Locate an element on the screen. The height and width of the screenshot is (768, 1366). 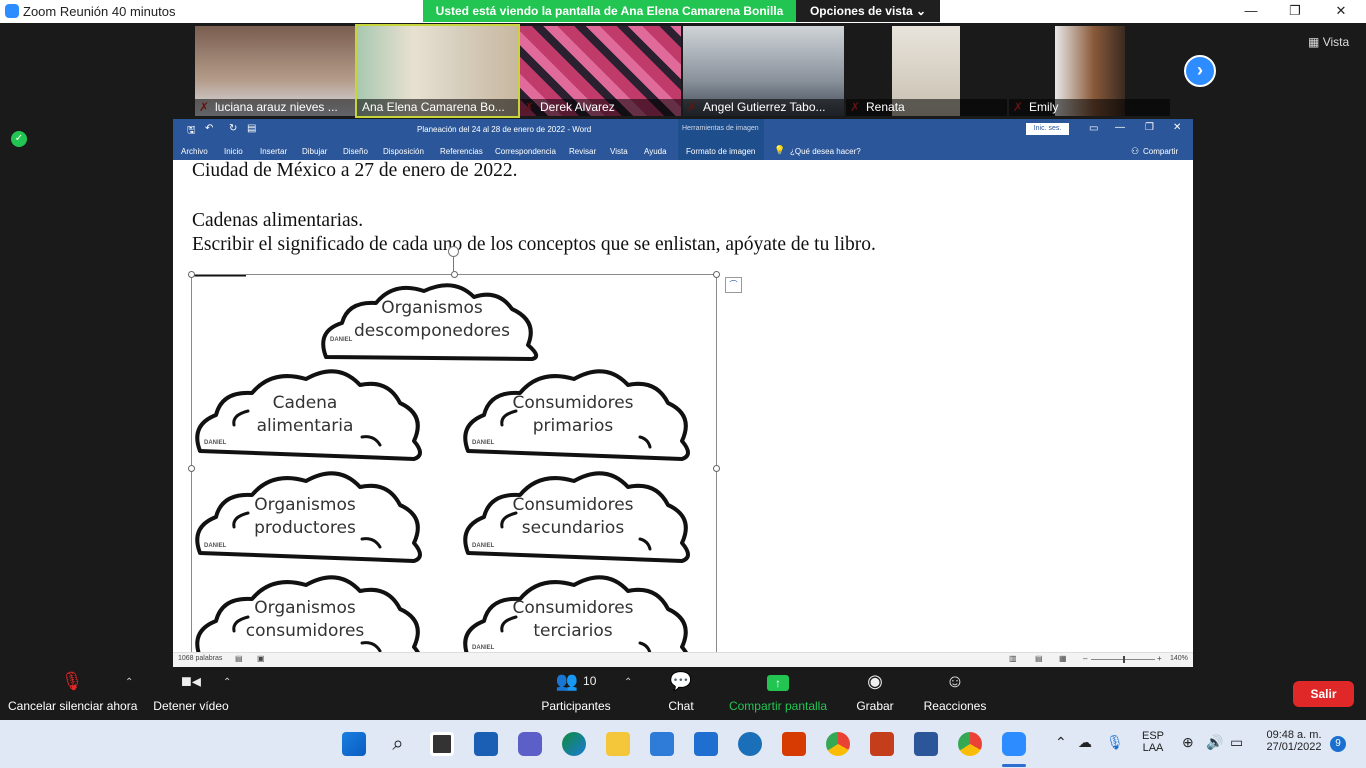
zoom-slider-thumb is located at coordinates (1124, 659).